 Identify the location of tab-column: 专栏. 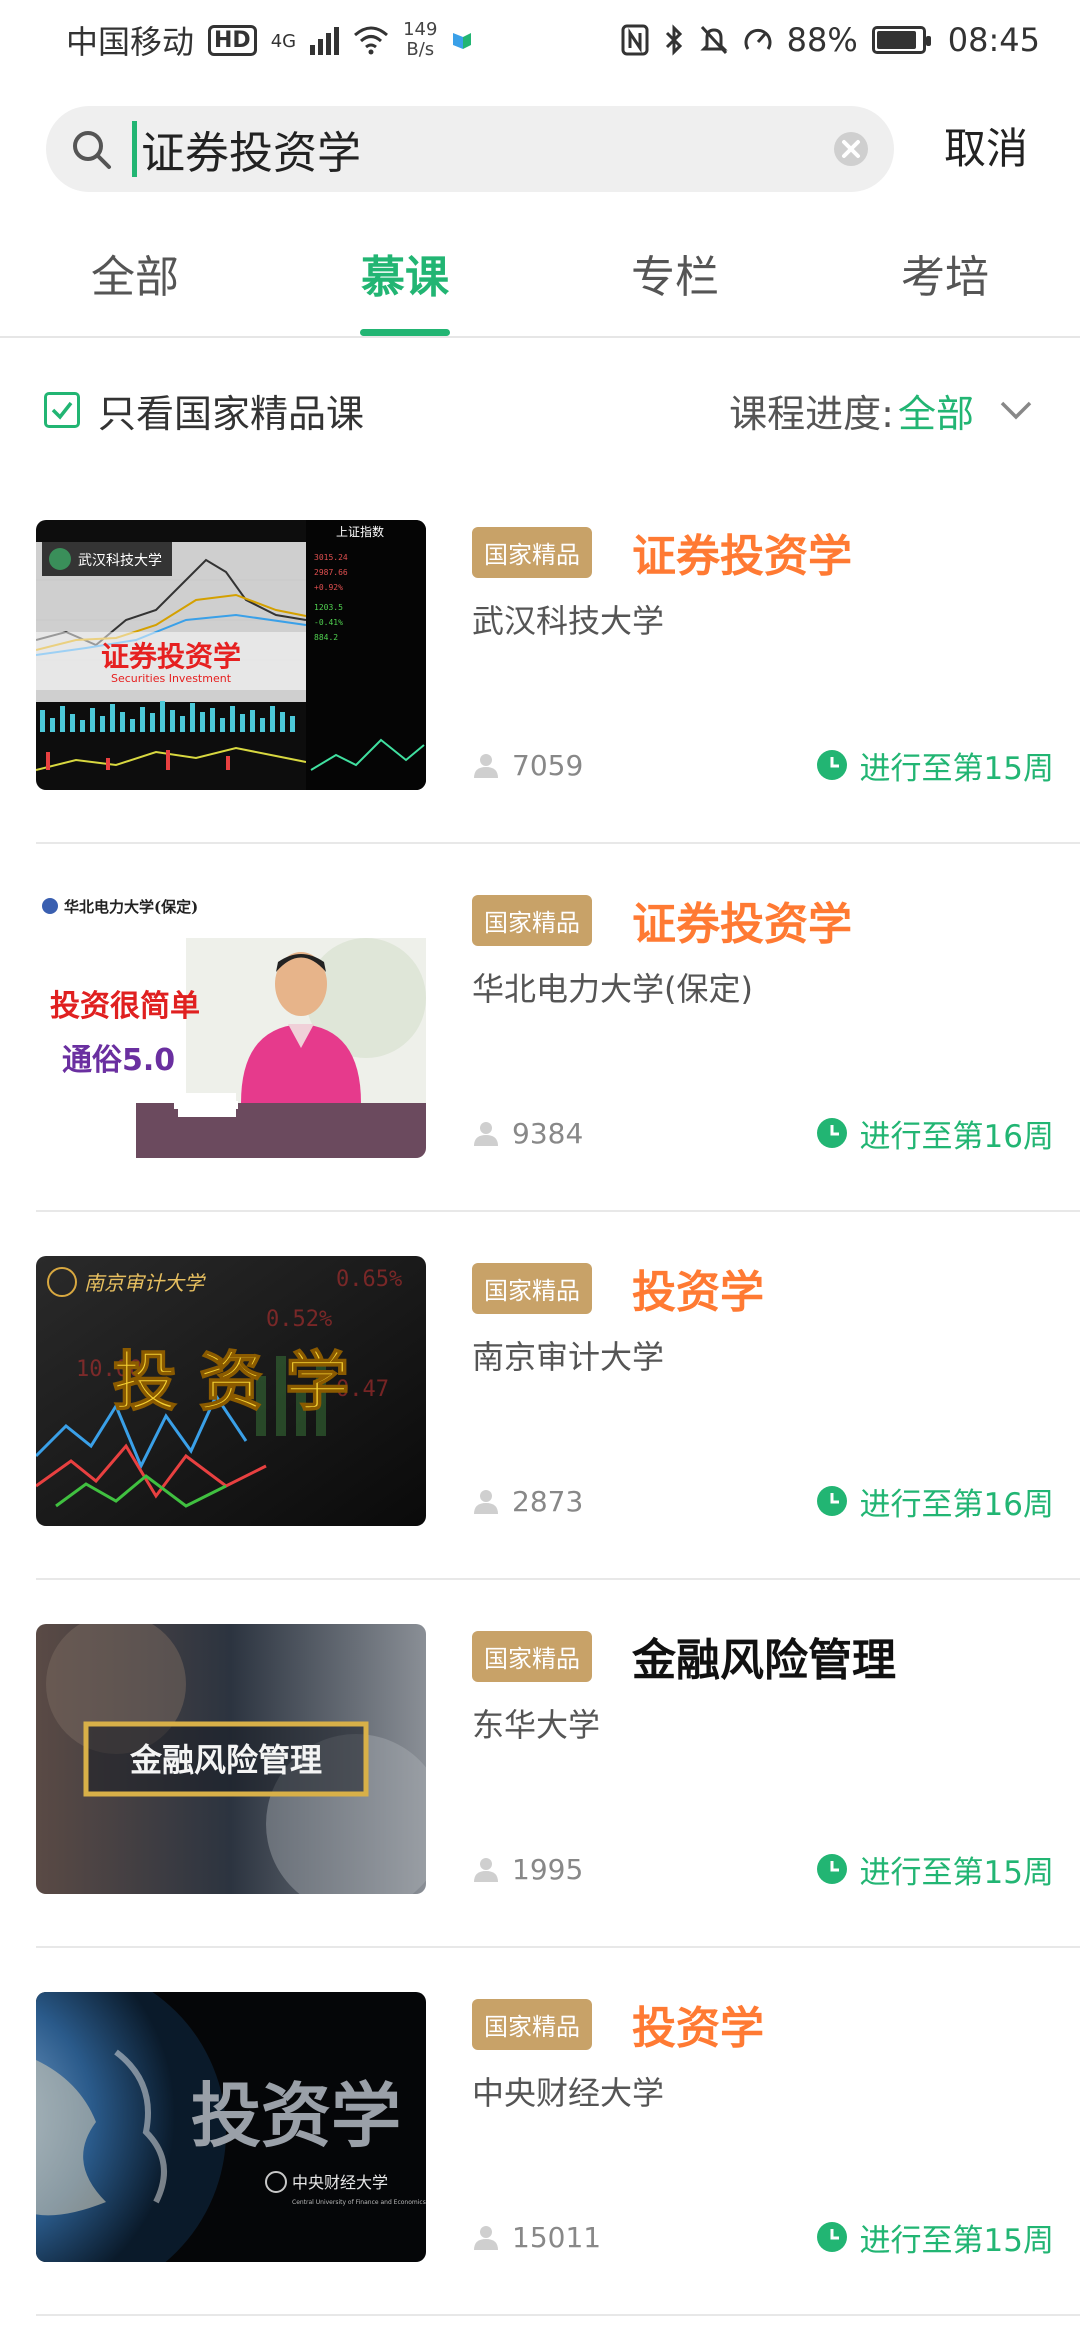
(675, 283).